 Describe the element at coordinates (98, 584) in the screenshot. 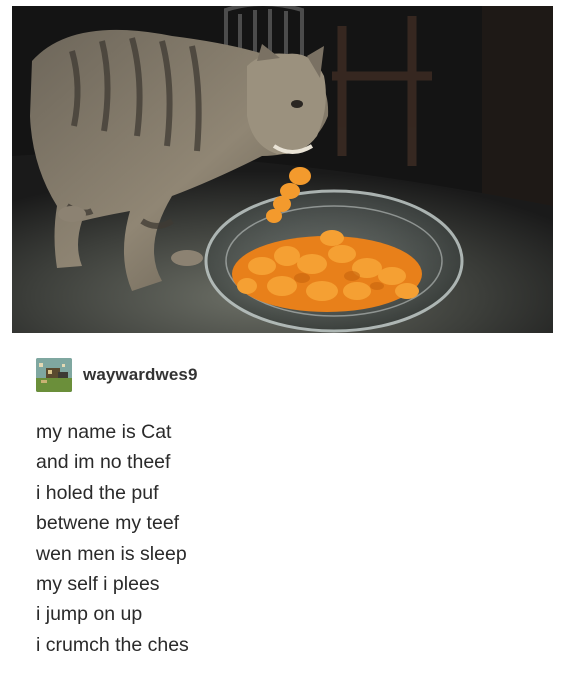

I see `poem-line: my self i plees` at that location.